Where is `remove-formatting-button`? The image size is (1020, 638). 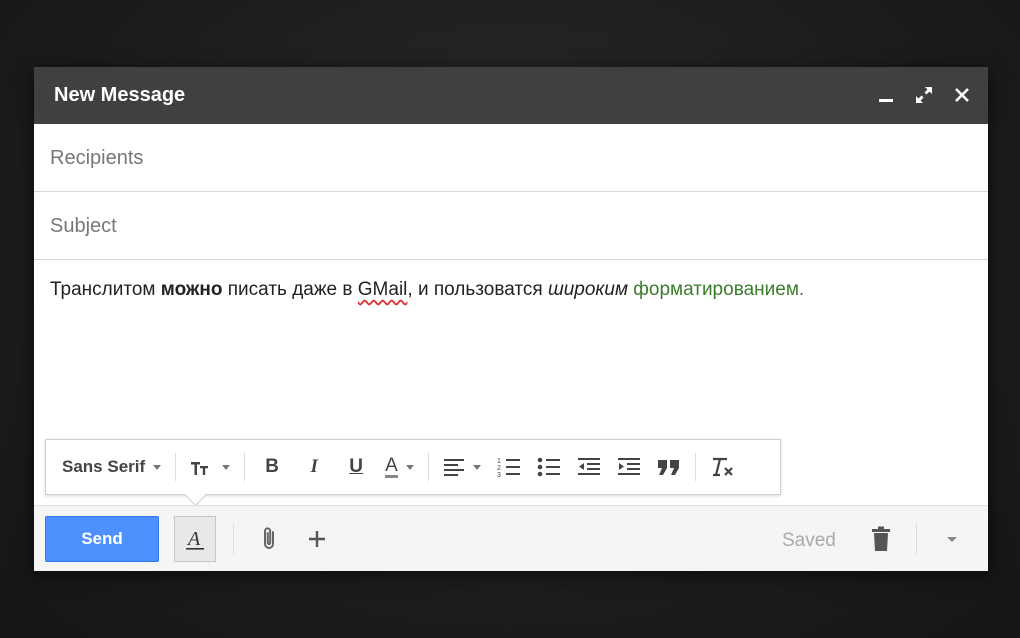
remove-formatting-button is located at coordinates (723, 467).